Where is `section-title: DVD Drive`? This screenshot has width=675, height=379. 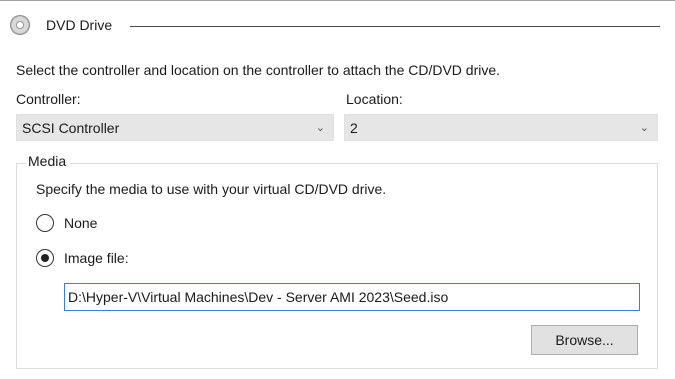 section-title: DVD Drive is located at coordinates (79, 25).